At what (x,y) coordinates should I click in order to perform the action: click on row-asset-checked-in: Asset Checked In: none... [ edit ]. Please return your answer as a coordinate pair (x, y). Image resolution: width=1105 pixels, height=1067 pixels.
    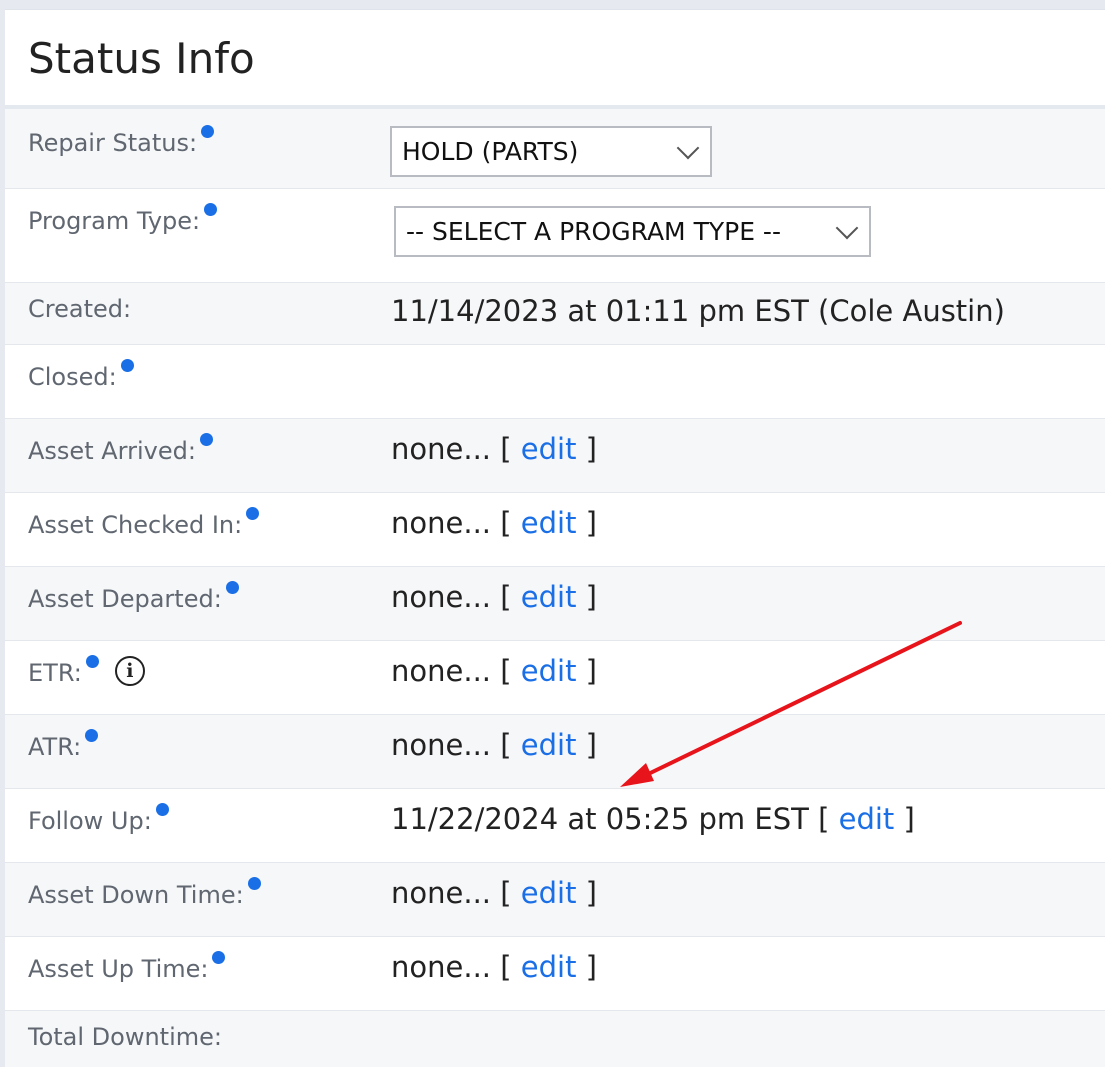
    Looking at the image, I should click on (555, 530).